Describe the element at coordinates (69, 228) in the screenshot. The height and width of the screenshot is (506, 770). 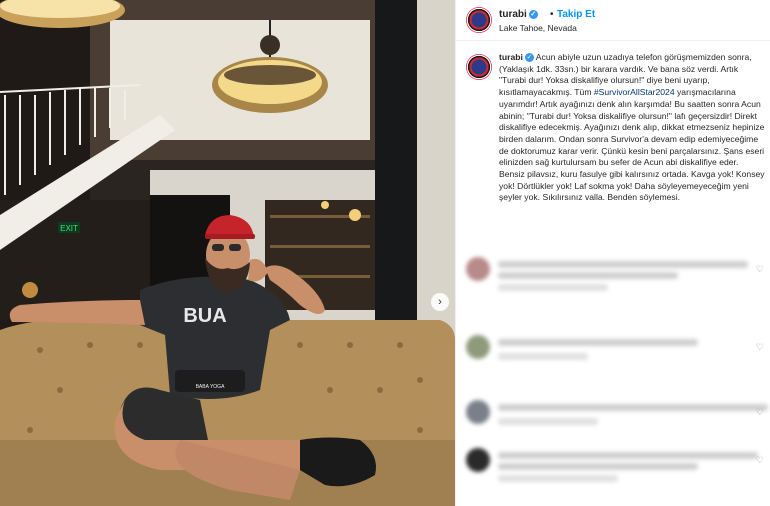
I see `exit-sign-text: EXIT` at that location.